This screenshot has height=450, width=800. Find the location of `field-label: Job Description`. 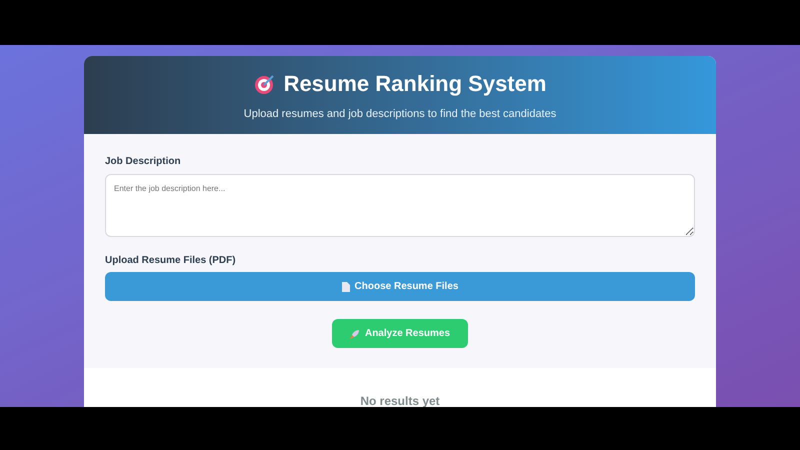

field-label: Job Description is located at coordinates (143, 162).